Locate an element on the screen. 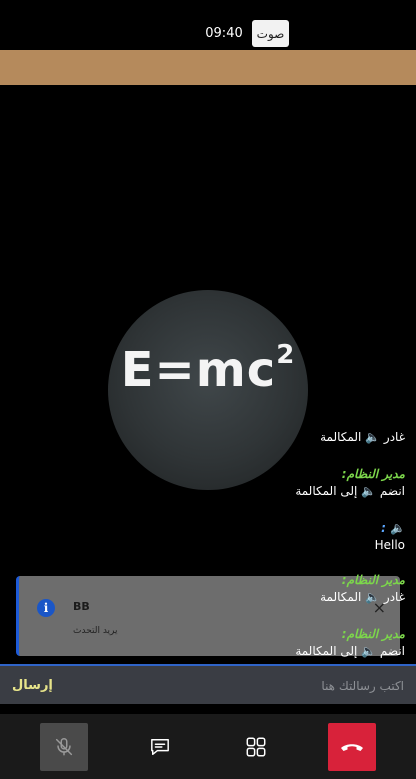 Image resolution: width=416 pixels, height=779 pixels. participant-avatar: E=mc2 is located at coordinates (208, 390).